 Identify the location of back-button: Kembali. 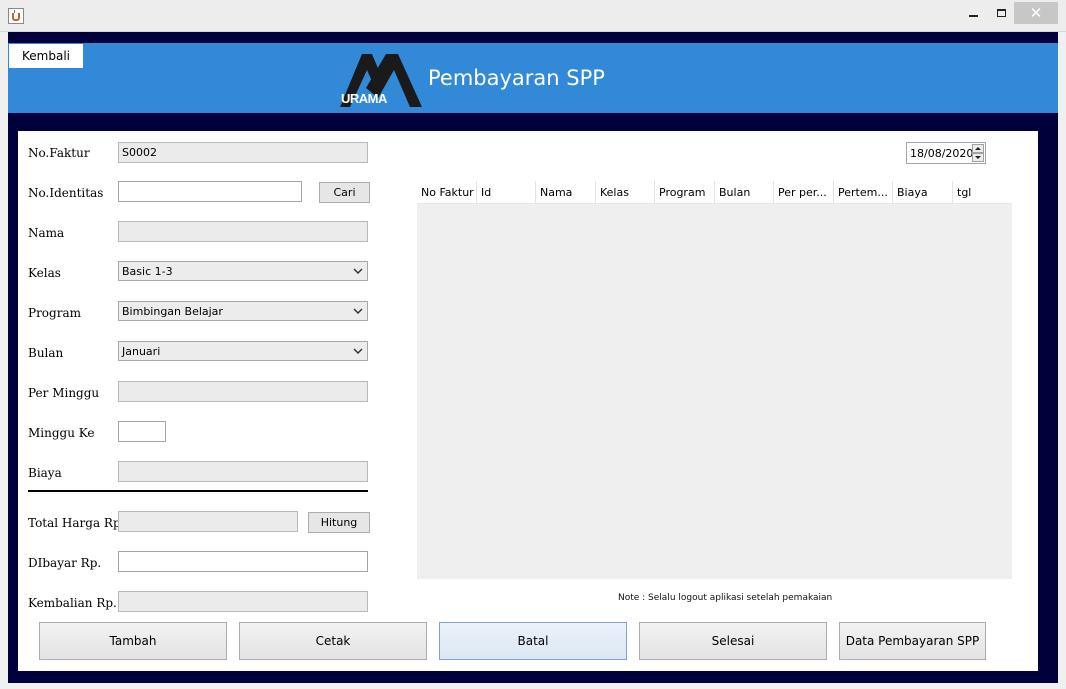
(46, 56).